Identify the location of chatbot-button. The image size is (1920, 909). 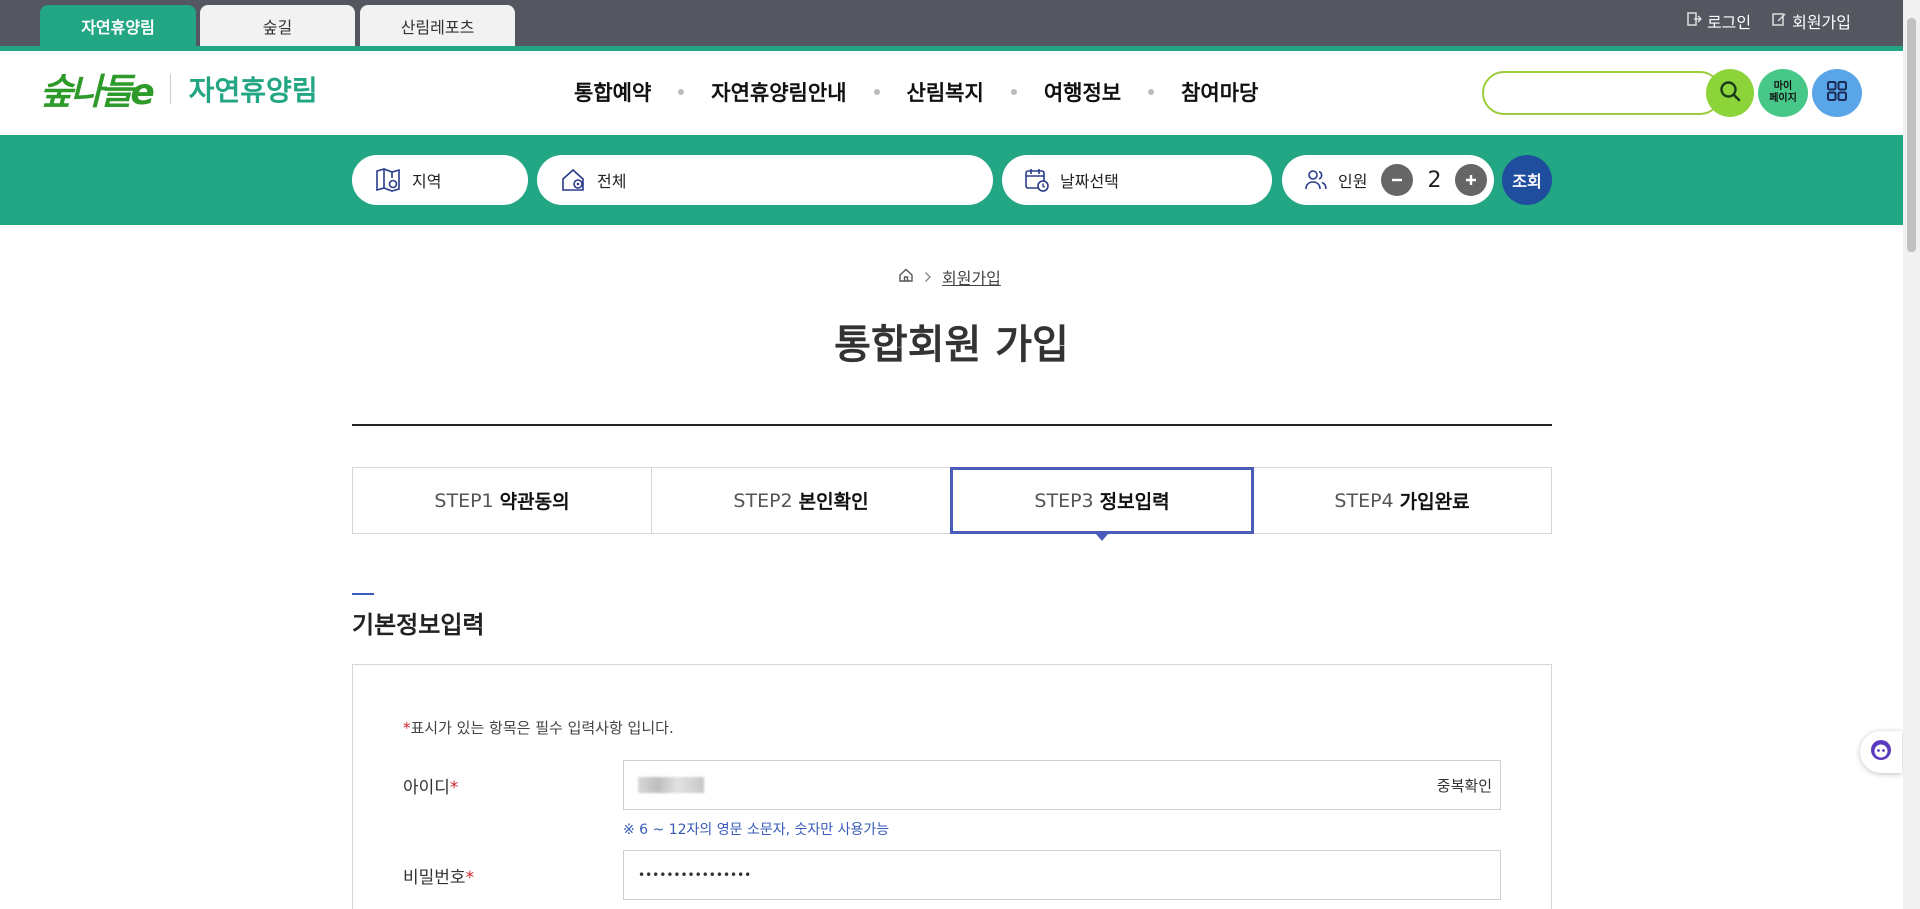
(1881, 752).